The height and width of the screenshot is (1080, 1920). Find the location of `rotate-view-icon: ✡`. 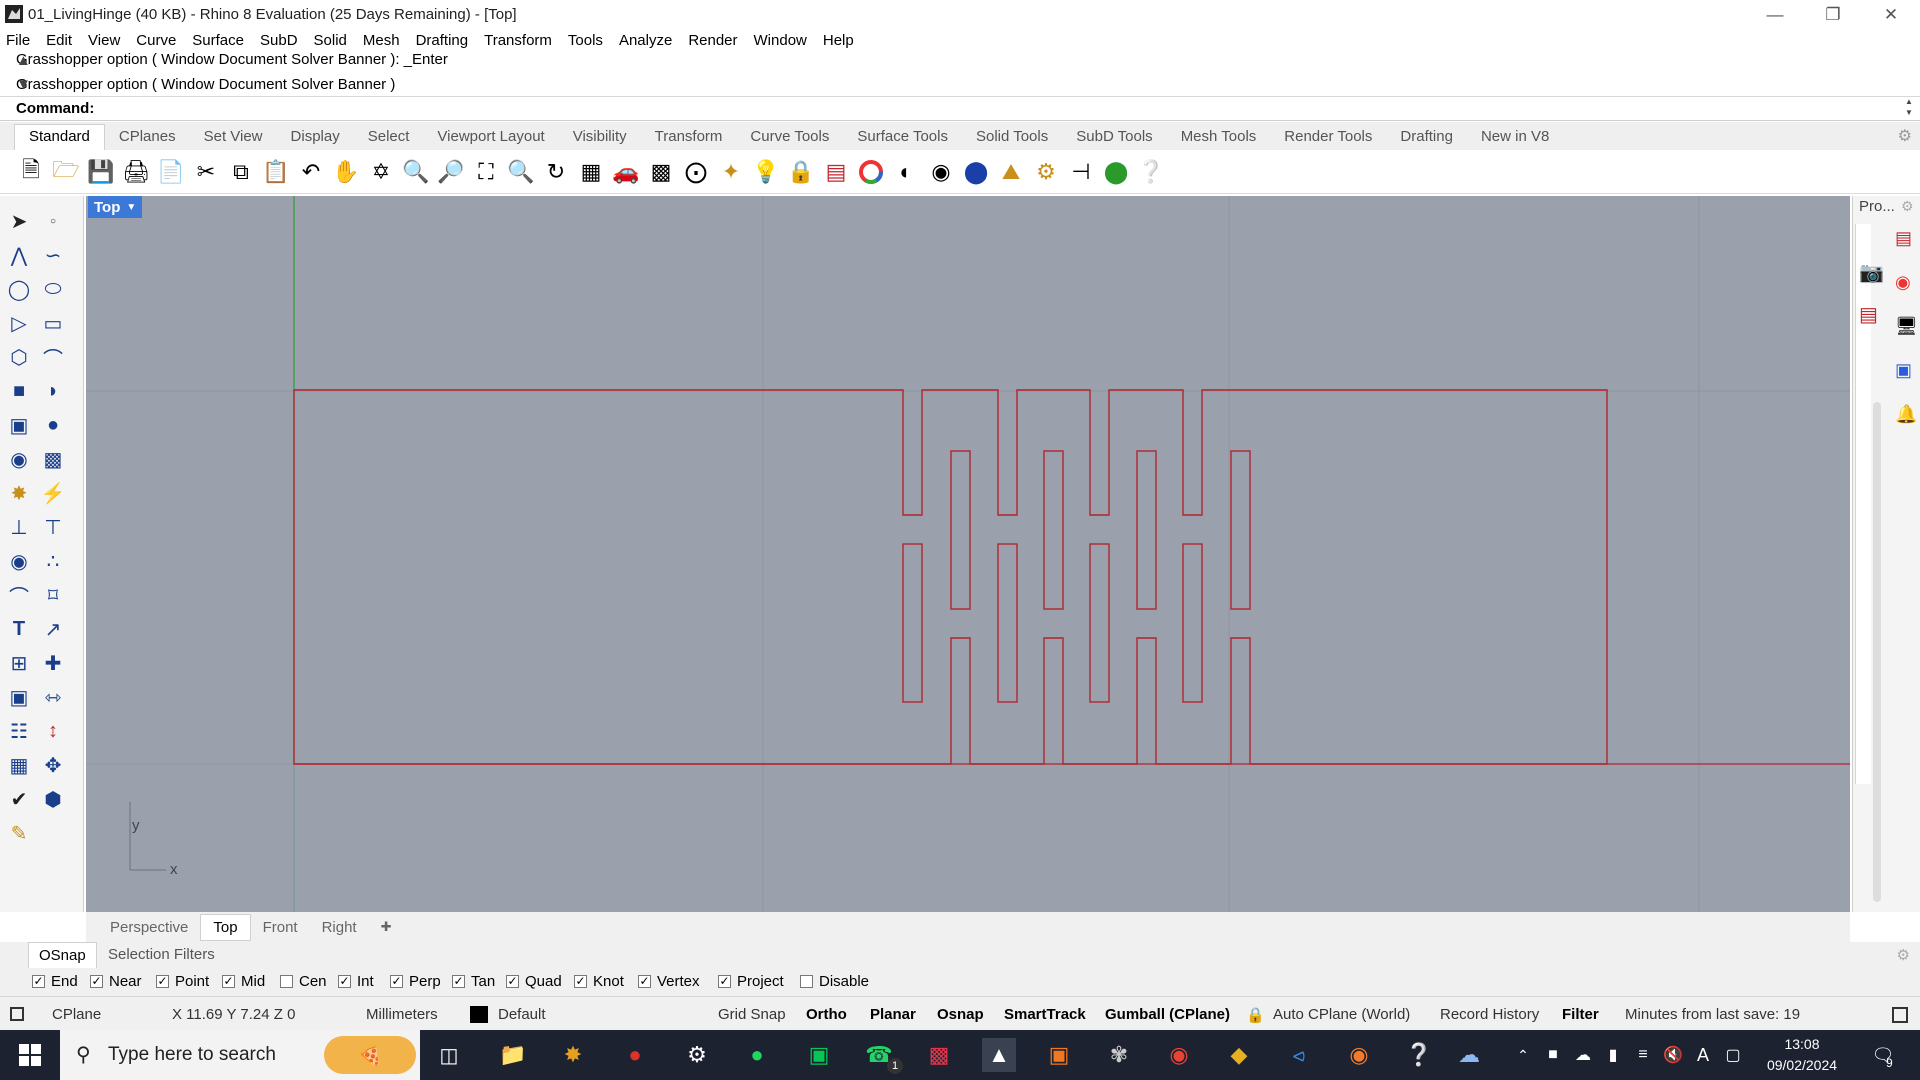

rotate-view-icon: ✡ is located at coordinates (381, 172).